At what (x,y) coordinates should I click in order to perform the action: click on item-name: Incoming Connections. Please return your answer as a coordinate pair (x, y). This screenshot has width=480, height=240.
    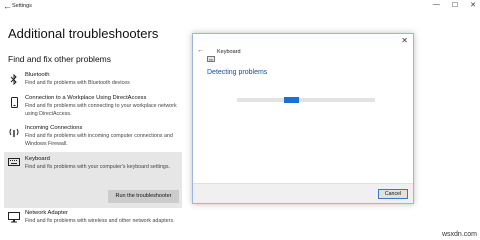
    Looking at the image, I should click on (54, 128).